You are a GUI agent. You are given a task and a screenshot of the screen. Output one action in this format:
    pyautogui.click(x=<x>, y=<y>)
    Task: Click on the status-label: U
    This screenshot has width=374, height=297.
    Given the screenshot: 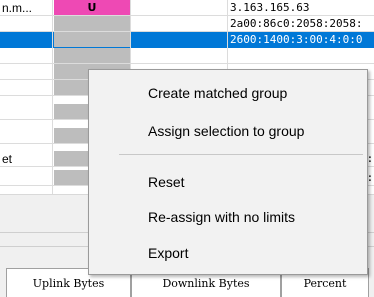 What is the action you would take?
    pyautogui.click(x=92, y=7)
    